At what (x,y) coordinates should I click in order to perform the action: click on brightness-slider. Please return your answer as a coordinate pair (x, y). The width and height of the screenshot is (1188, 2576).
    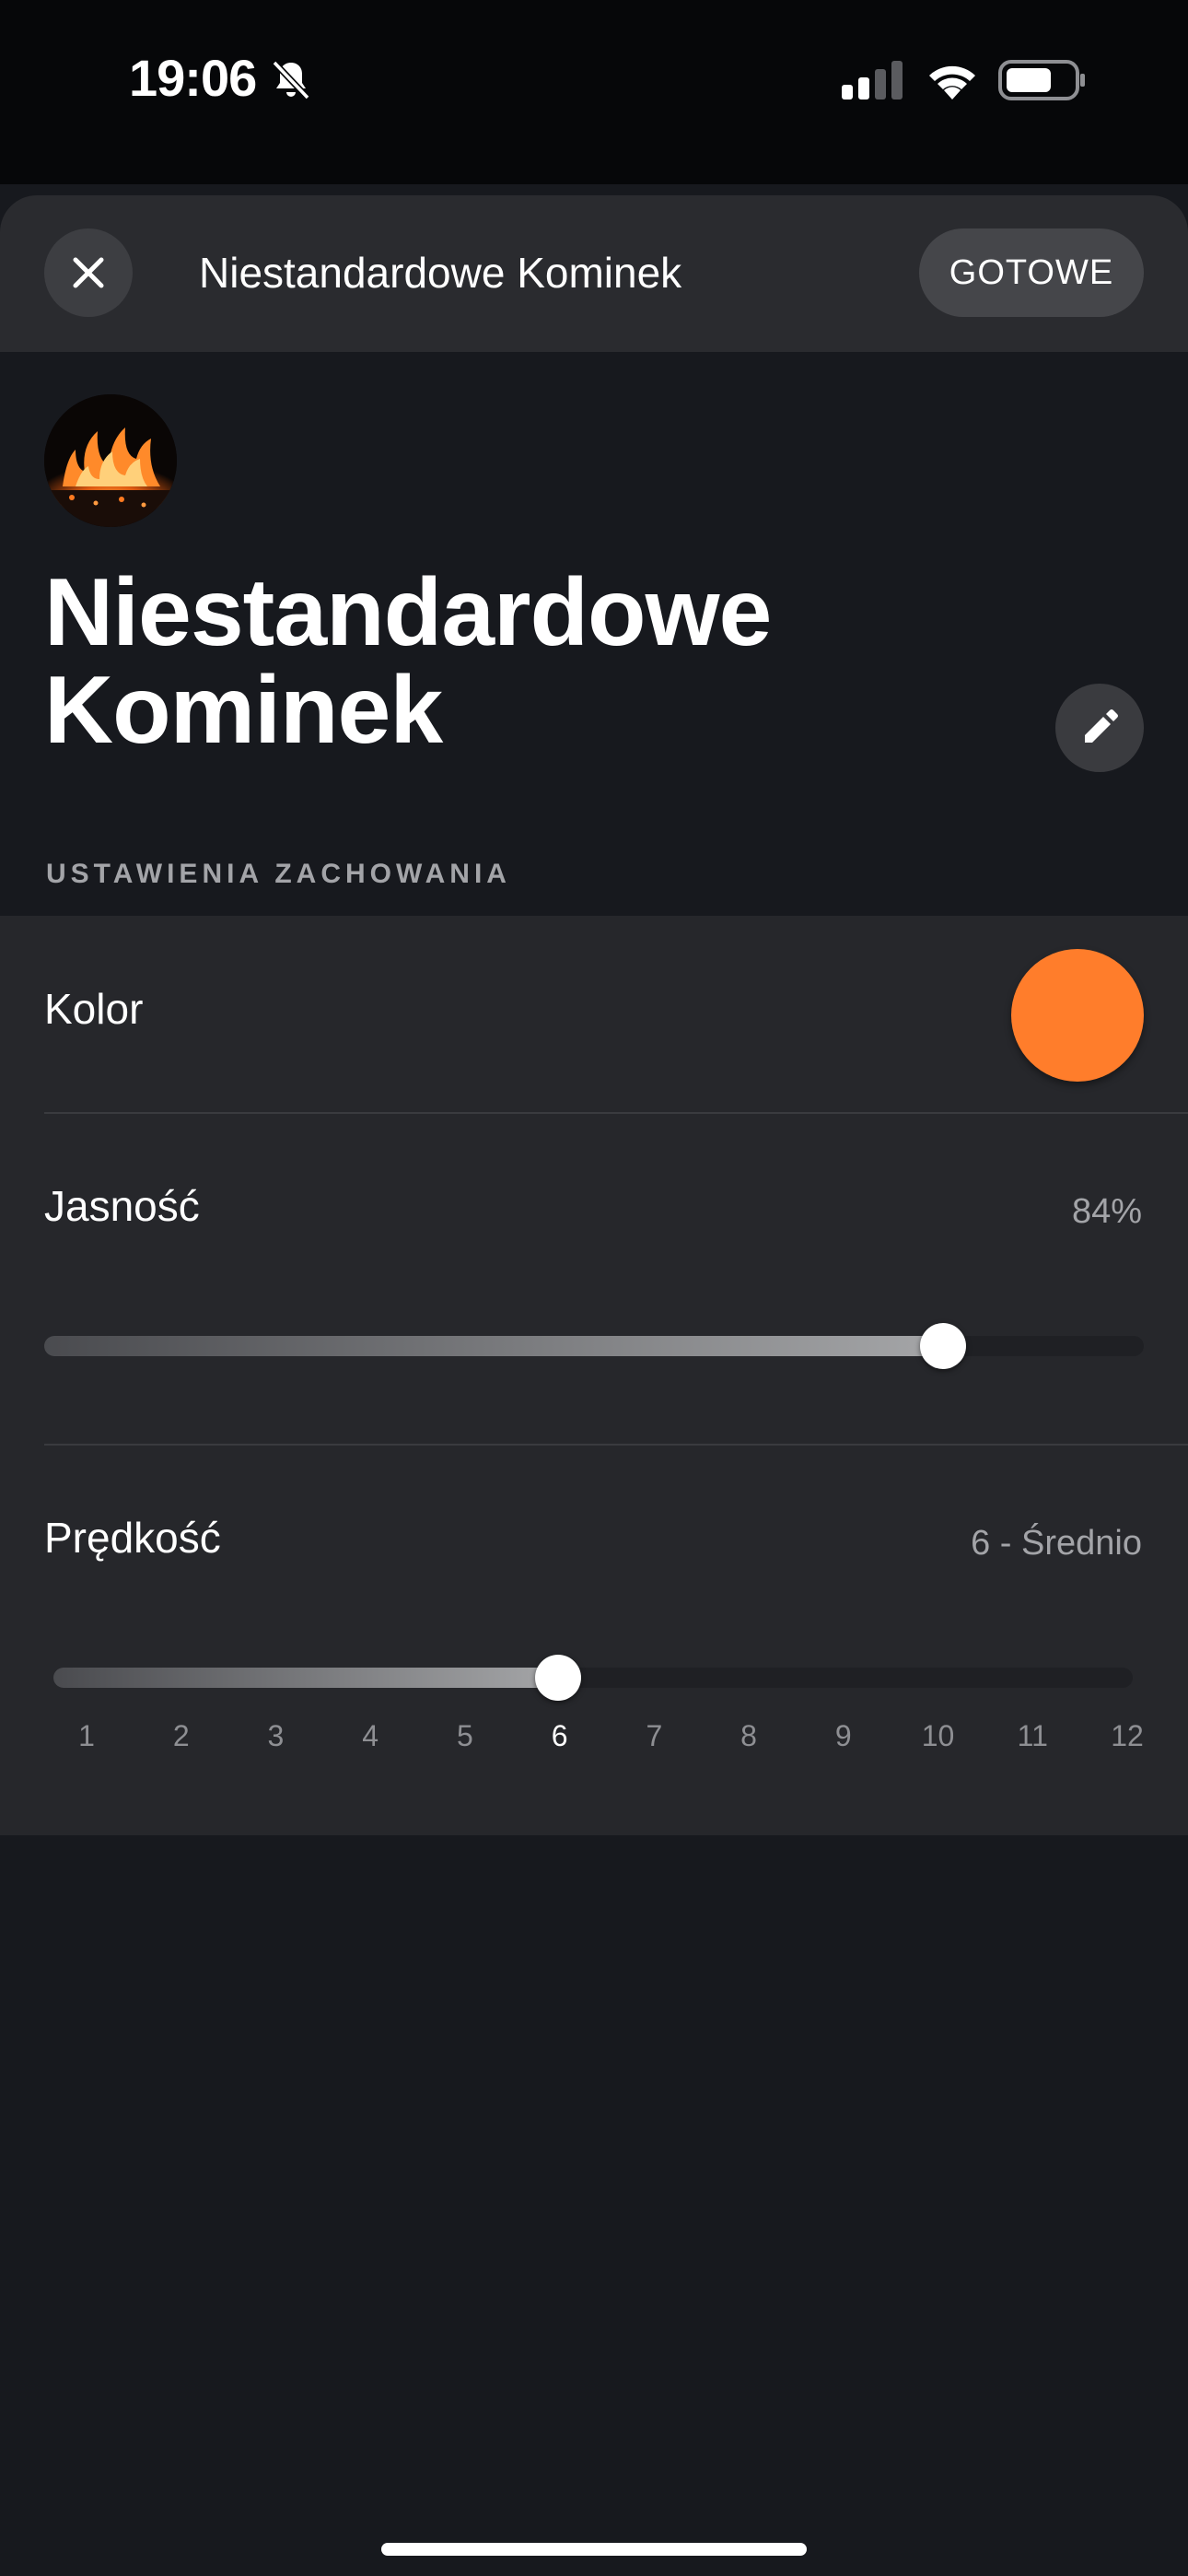
    Looking at the image, I should click on (594, 1346).